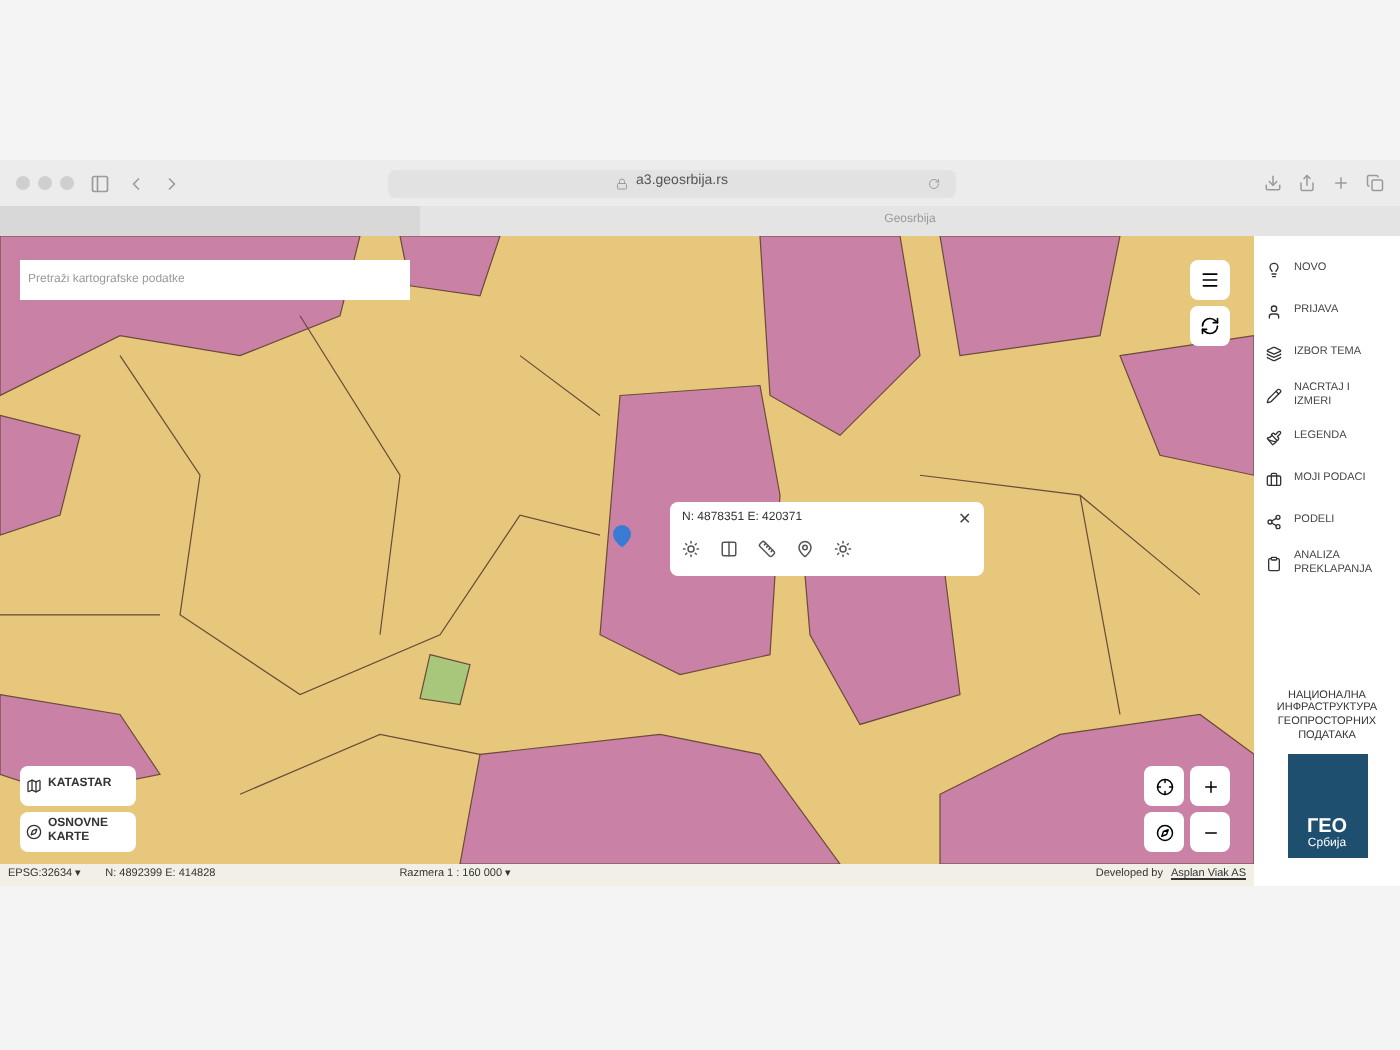  I want to click on brush-icon, so click(1274, 437).